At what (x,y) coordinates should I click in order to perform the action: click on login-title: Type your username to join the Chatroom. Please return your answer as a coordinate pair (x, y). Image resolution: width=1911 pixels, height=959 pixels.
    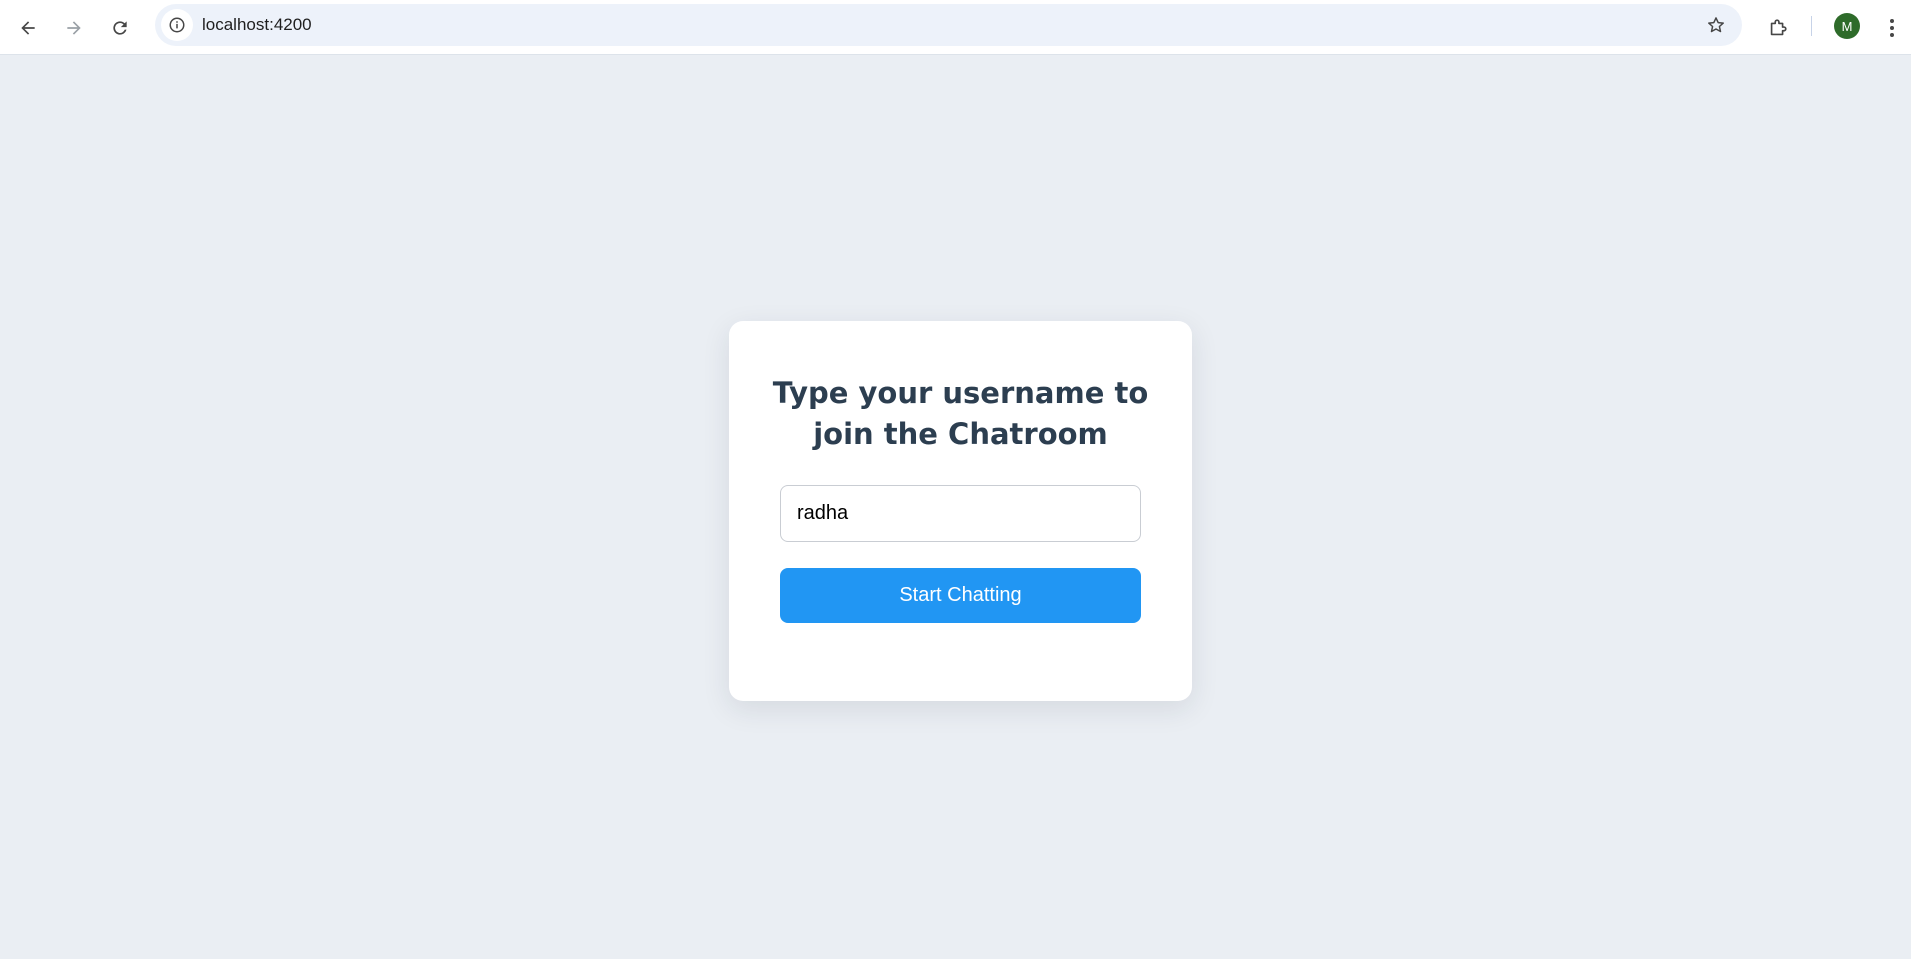
    Looking at the image, I should click on (960, 413).